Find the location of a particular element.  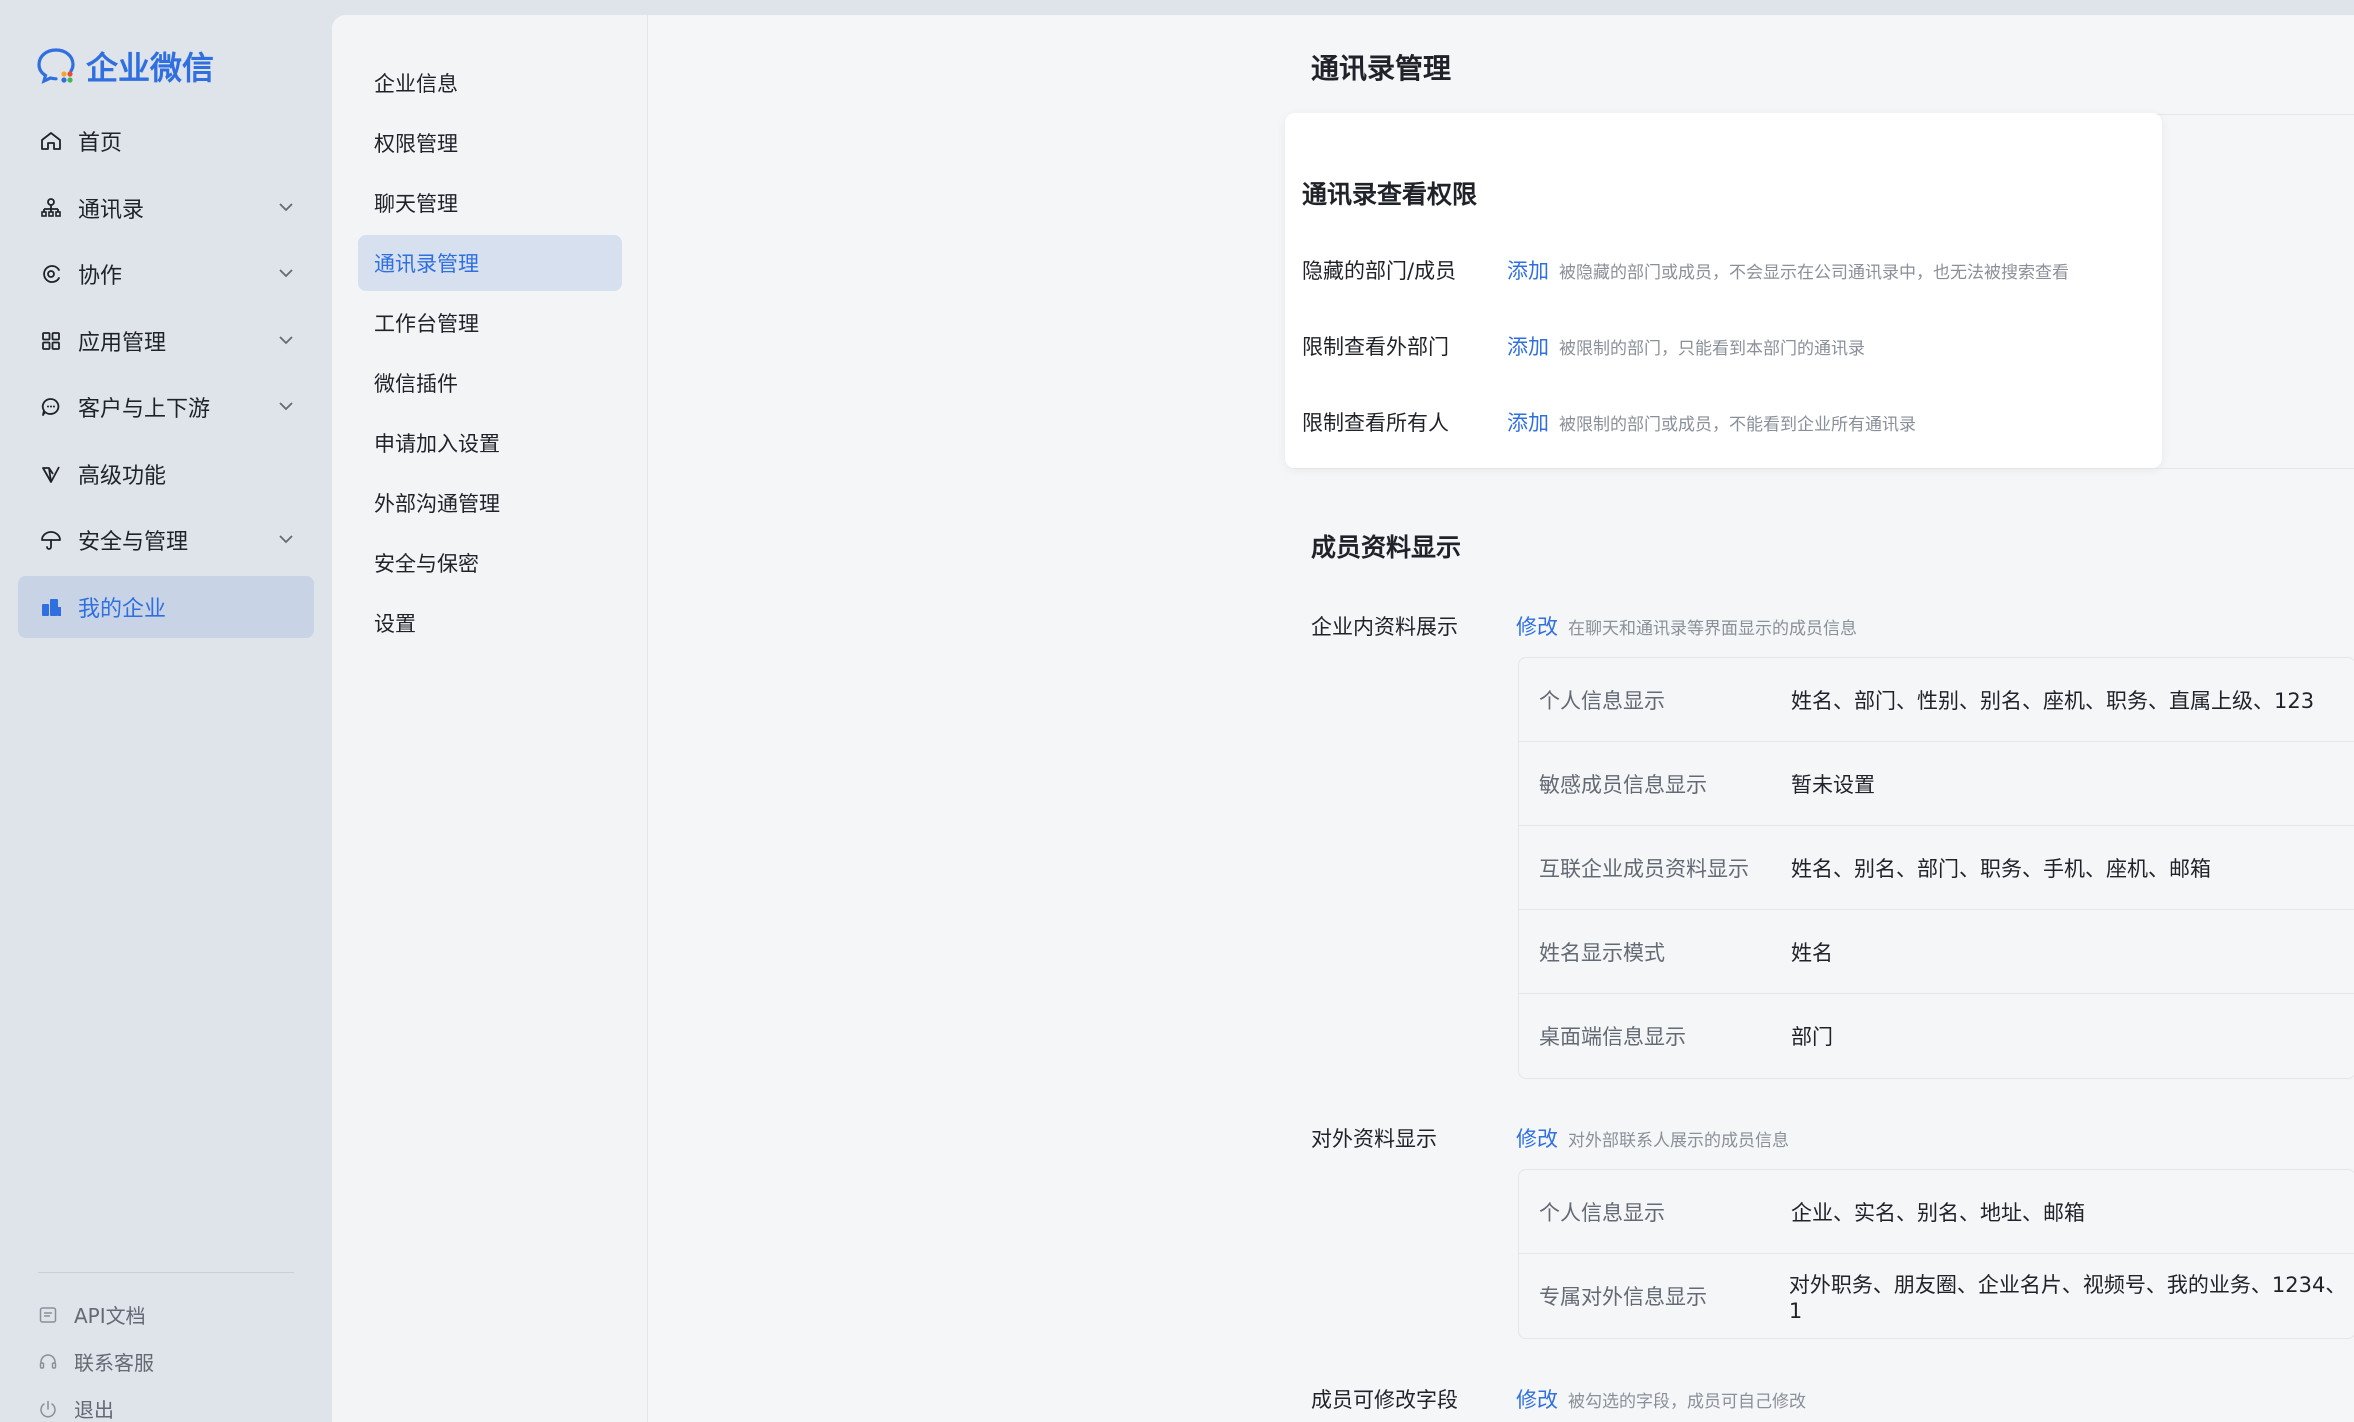

row-key: 敏感成员信息显示 is located at coordinates (1623, 784).